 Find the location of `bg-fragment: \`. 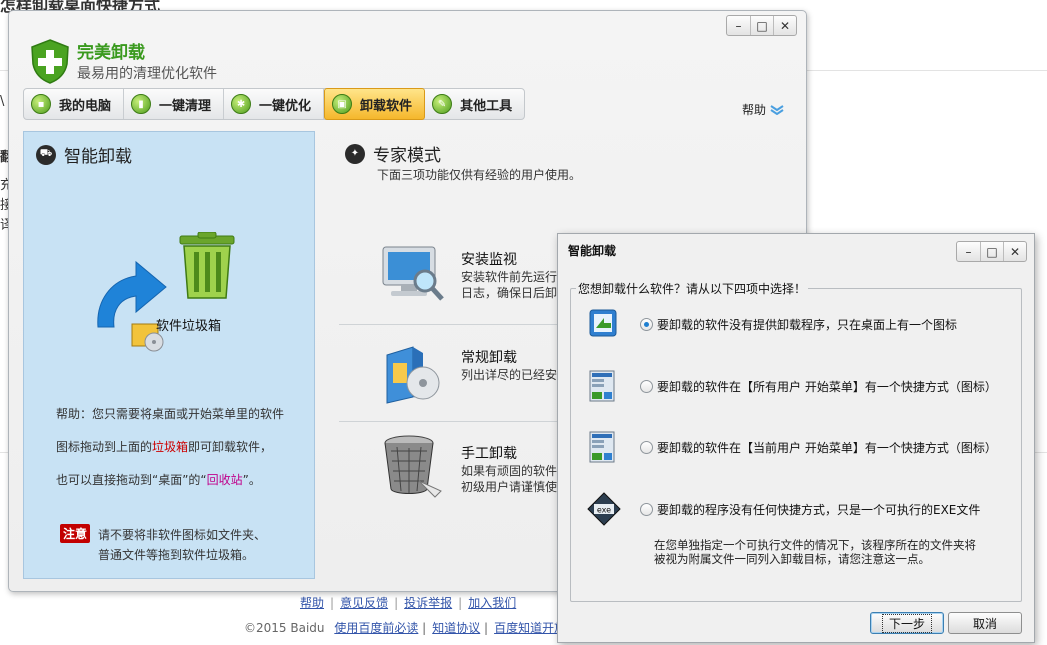

bg-fragment: \ is located at coordinates (2, 101).